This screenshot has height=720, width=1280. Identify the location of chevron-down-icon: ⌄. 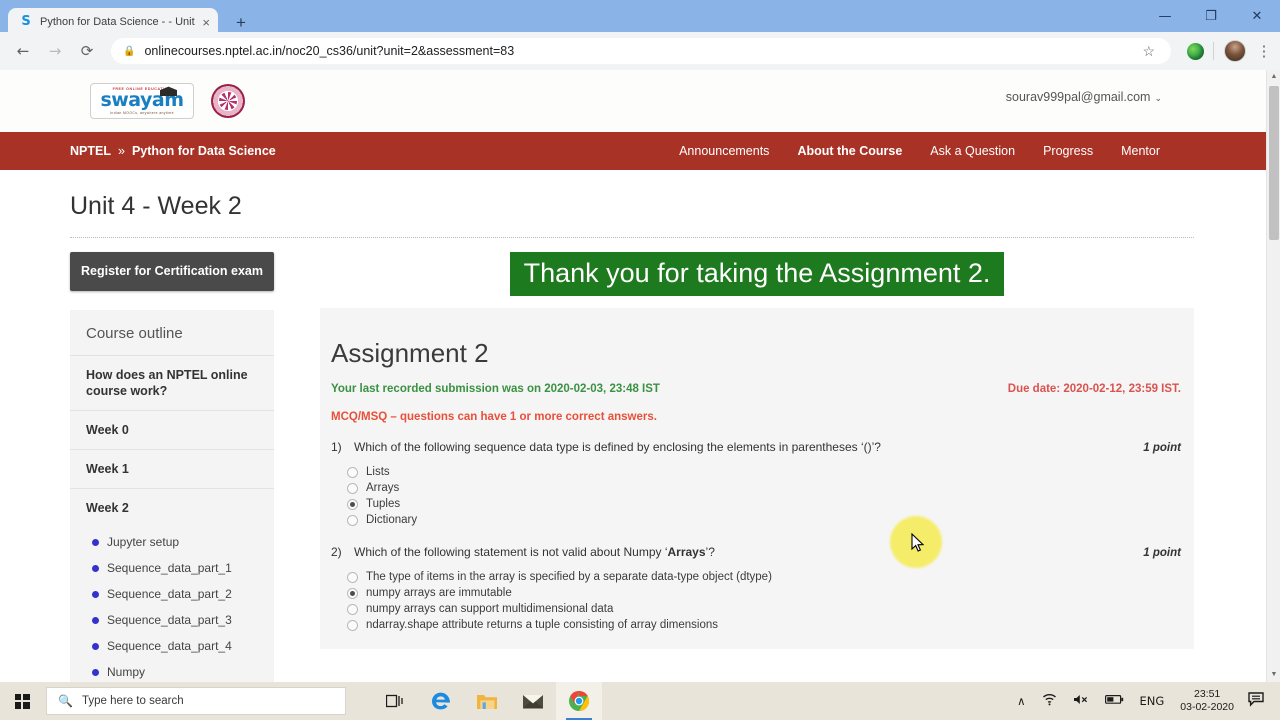
(1158, 98).